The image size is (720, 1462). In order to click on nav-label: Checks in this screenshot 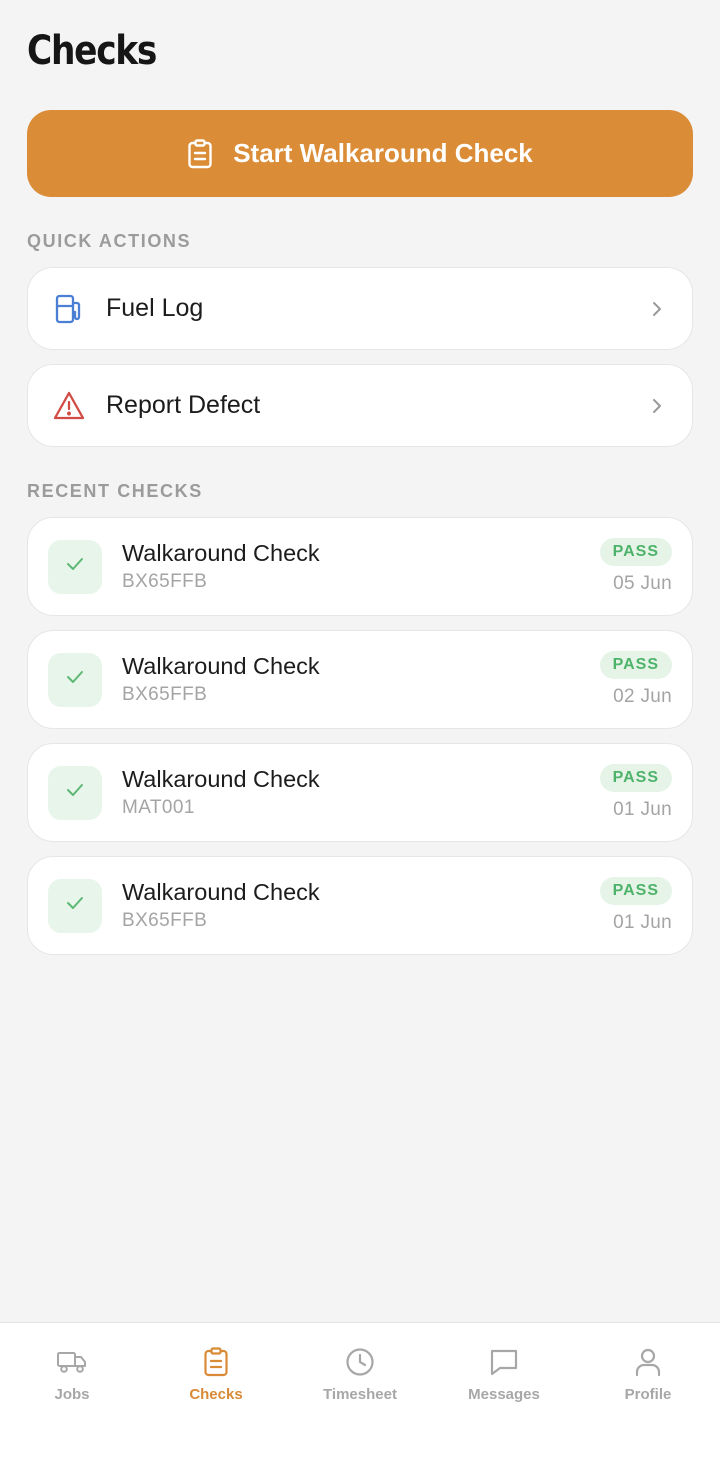, I will do `click(216, 1394)`.